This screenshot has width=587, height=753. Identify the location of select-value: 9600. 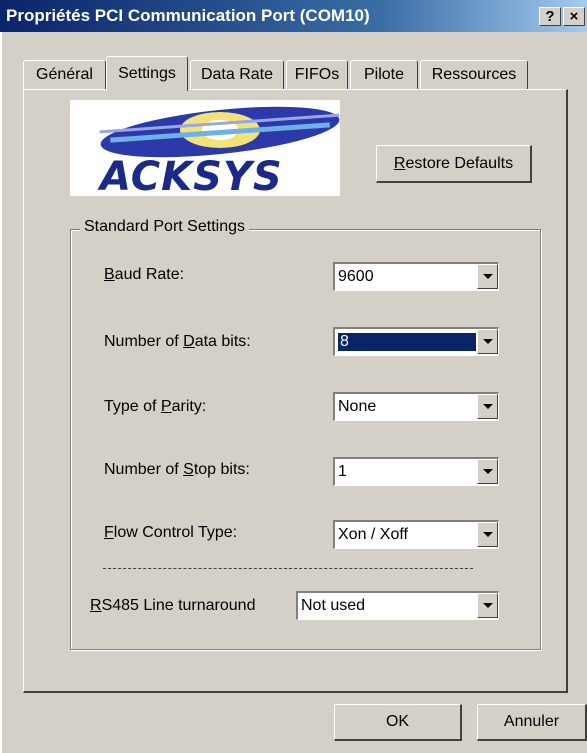
(356, 276).